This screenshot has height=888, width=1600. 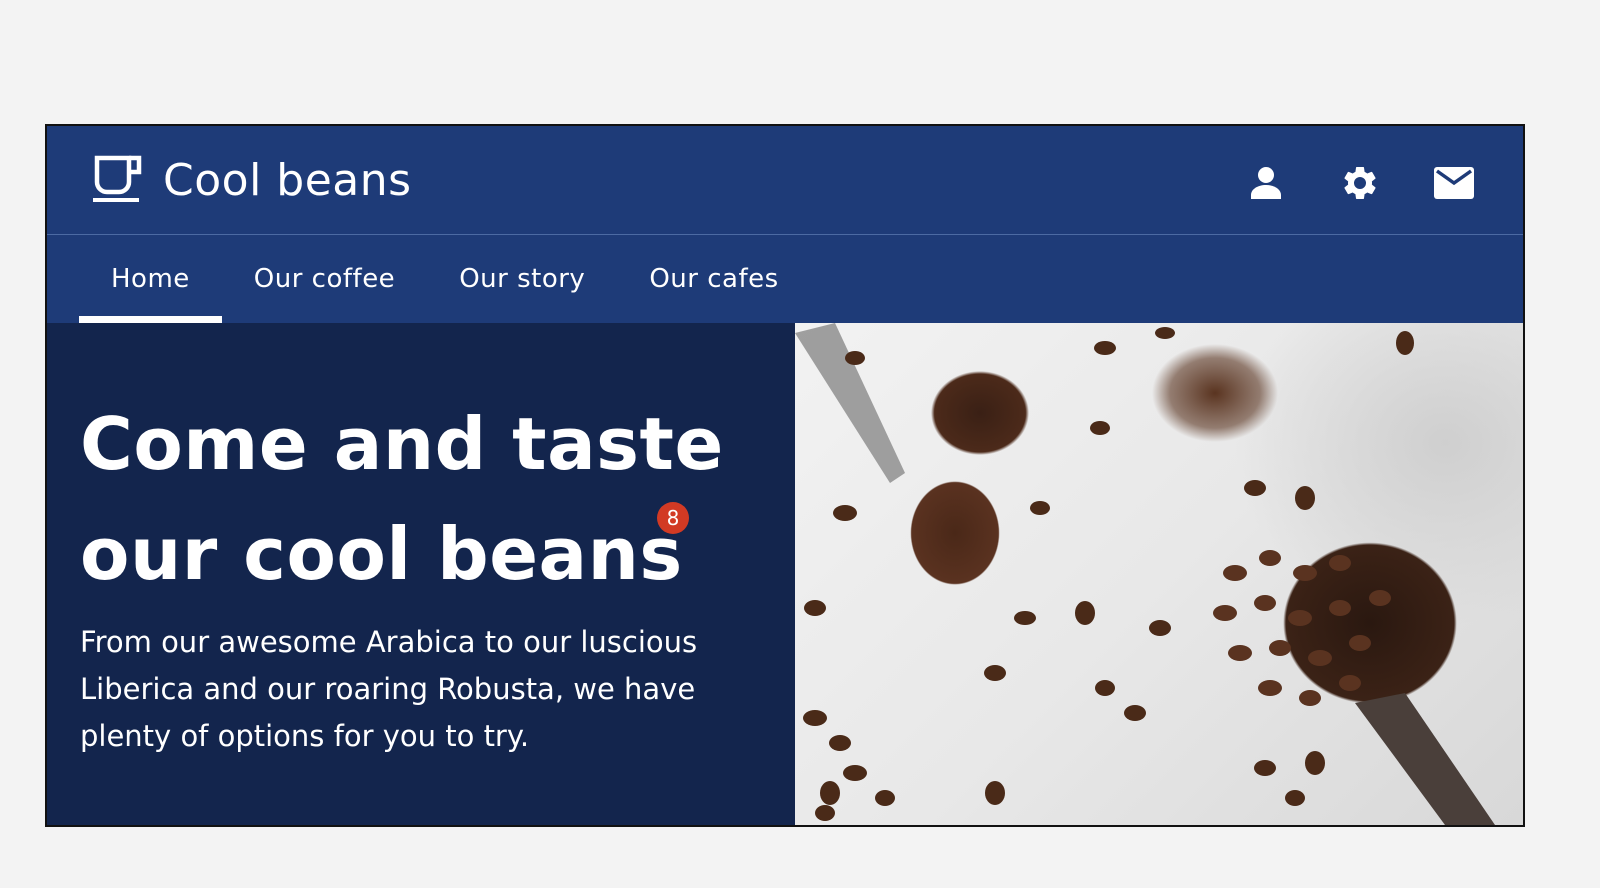 I want to click on mail-icon, so click(x=1454, y=183).